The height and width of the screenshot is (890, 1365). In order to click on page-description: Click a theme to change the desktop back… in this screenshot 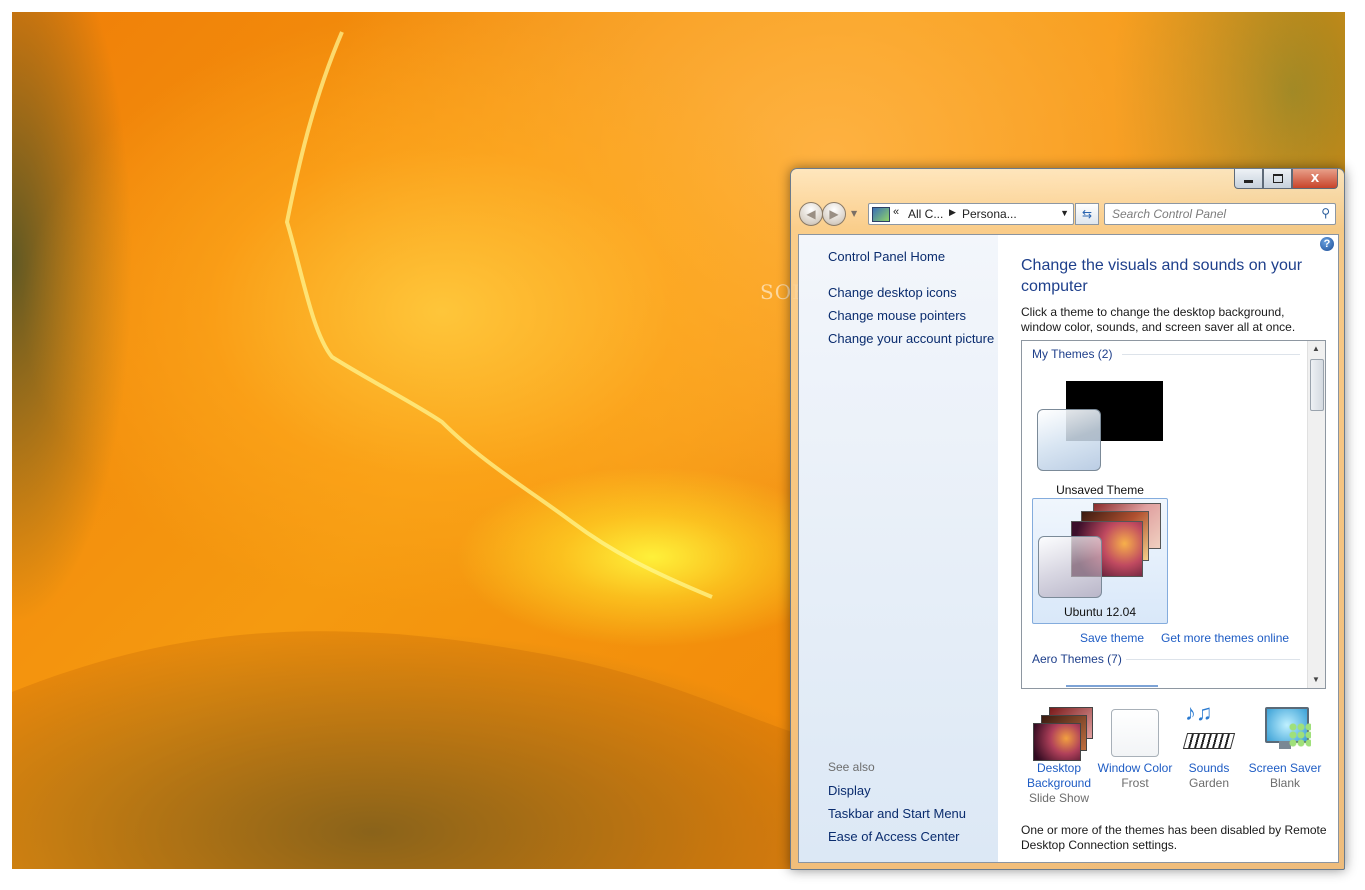, I will do `click(1158, 319)`.